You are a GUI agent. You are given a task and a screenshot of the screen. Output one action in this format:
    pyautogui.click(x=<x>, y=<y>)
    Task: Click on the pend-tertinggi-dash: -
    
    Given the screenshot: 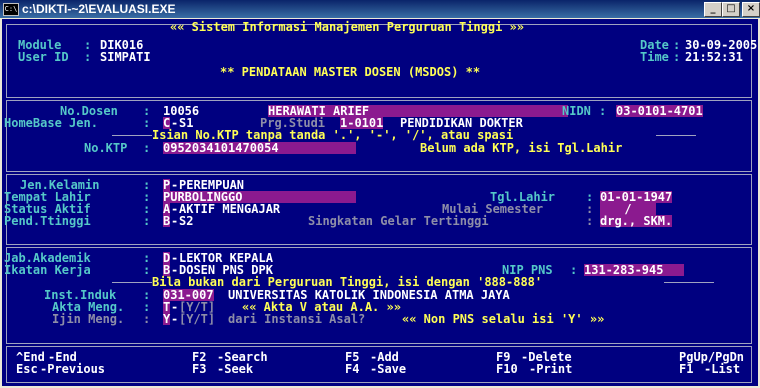 What is the action you would take?
    pyautogui.click(x=175, y=221)
    